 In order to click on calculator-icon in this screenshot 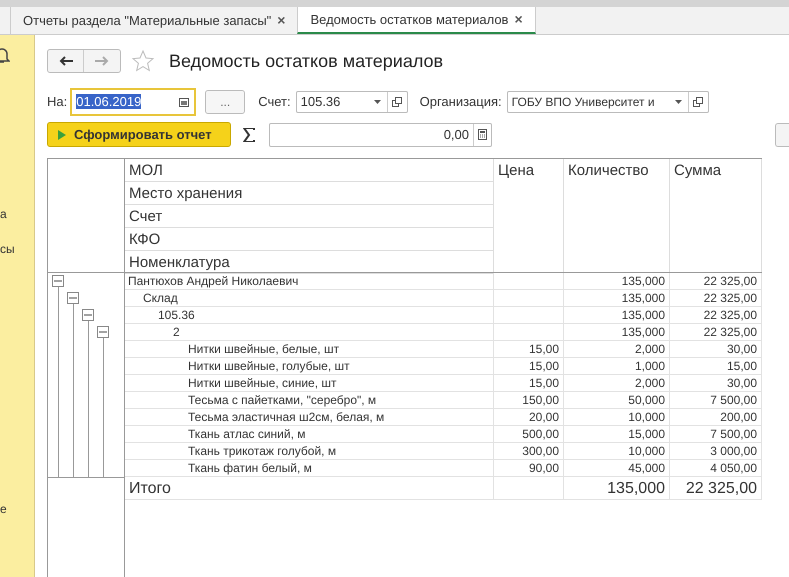, I will do `click(482, 134)`.